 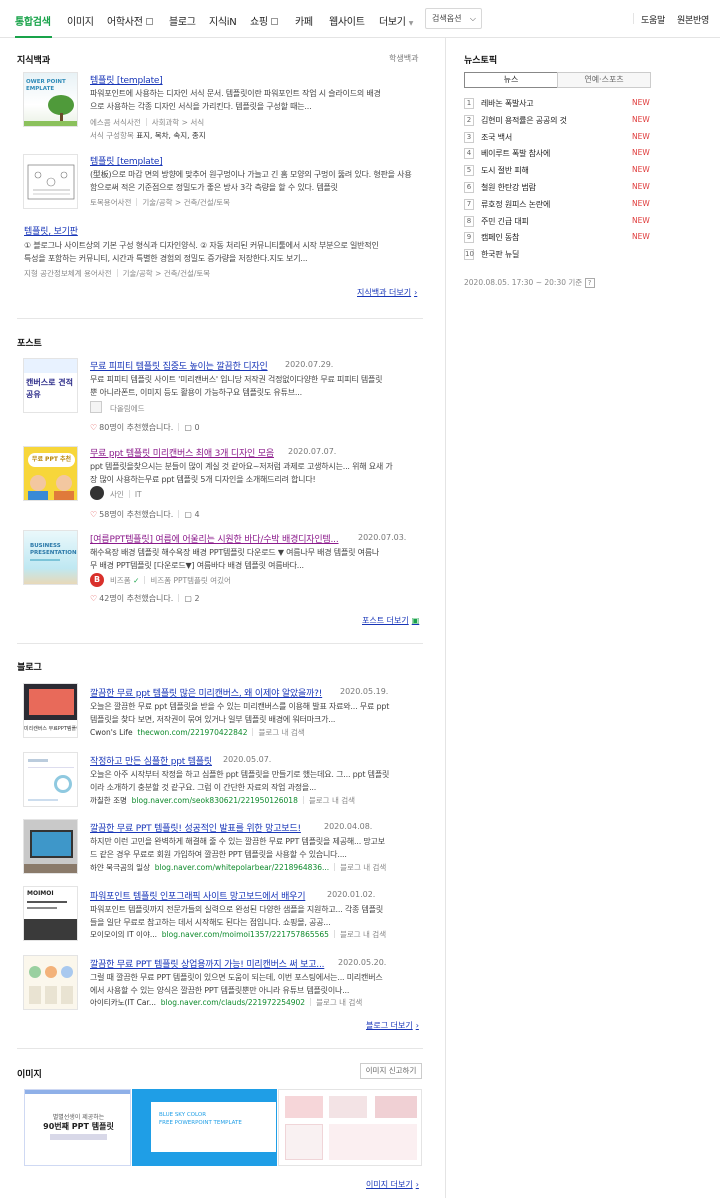 What do you see at coordinates (604, 80) in the screenshot?
I see `tab-entertainment-sports: 연예·스포츠` at bounding box center [604, 80].